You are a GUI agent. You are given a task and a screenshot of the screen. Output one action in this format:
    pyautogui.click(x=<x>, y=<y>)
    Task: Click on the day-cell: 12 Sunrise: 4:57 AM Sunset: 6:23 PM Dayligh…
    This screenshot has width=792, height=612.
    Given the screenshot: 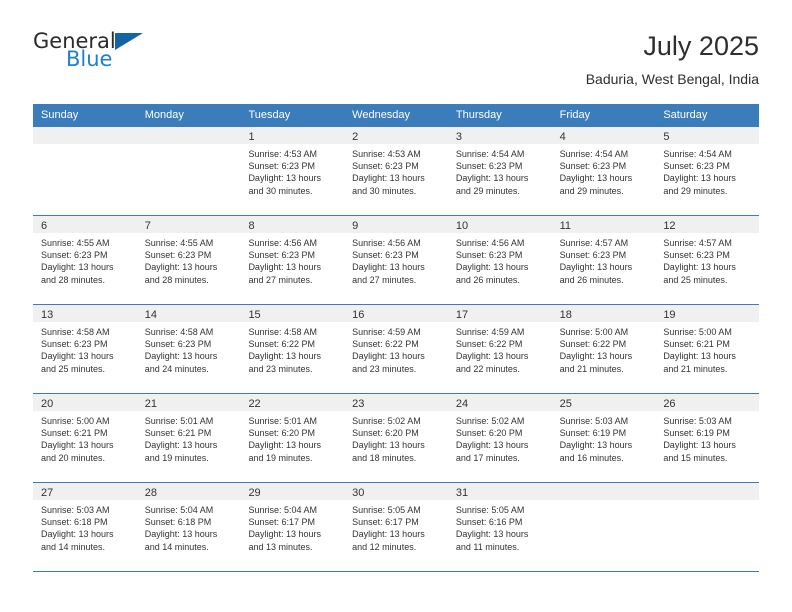 What is the action you would take?
    pyautogui.click(x=707, y=260)
    